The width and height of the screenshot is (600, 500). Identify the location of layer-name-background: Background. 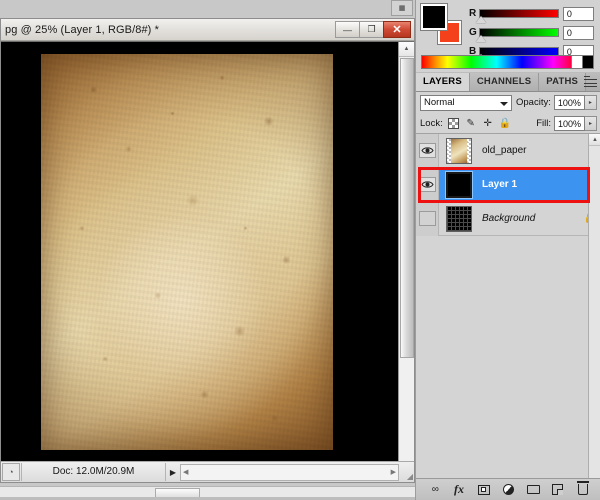
(529, 218).